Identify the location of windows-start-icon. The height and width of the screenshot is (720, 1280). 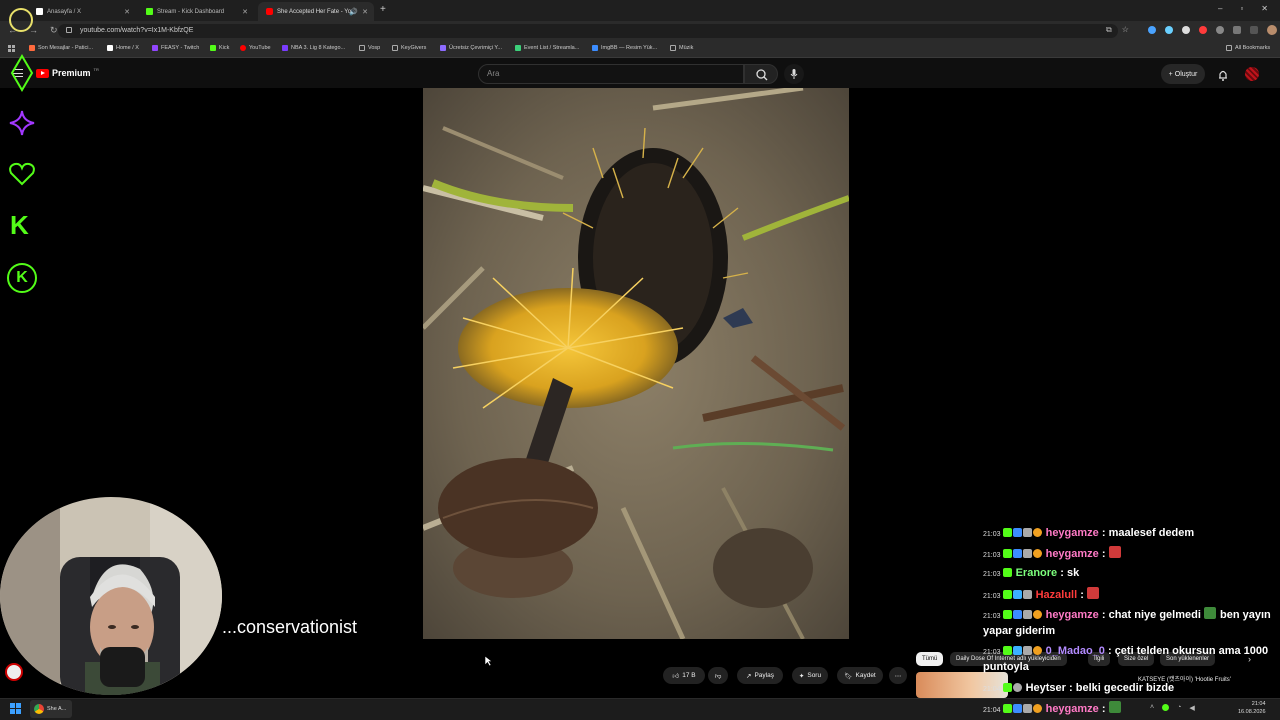
(15, 708).